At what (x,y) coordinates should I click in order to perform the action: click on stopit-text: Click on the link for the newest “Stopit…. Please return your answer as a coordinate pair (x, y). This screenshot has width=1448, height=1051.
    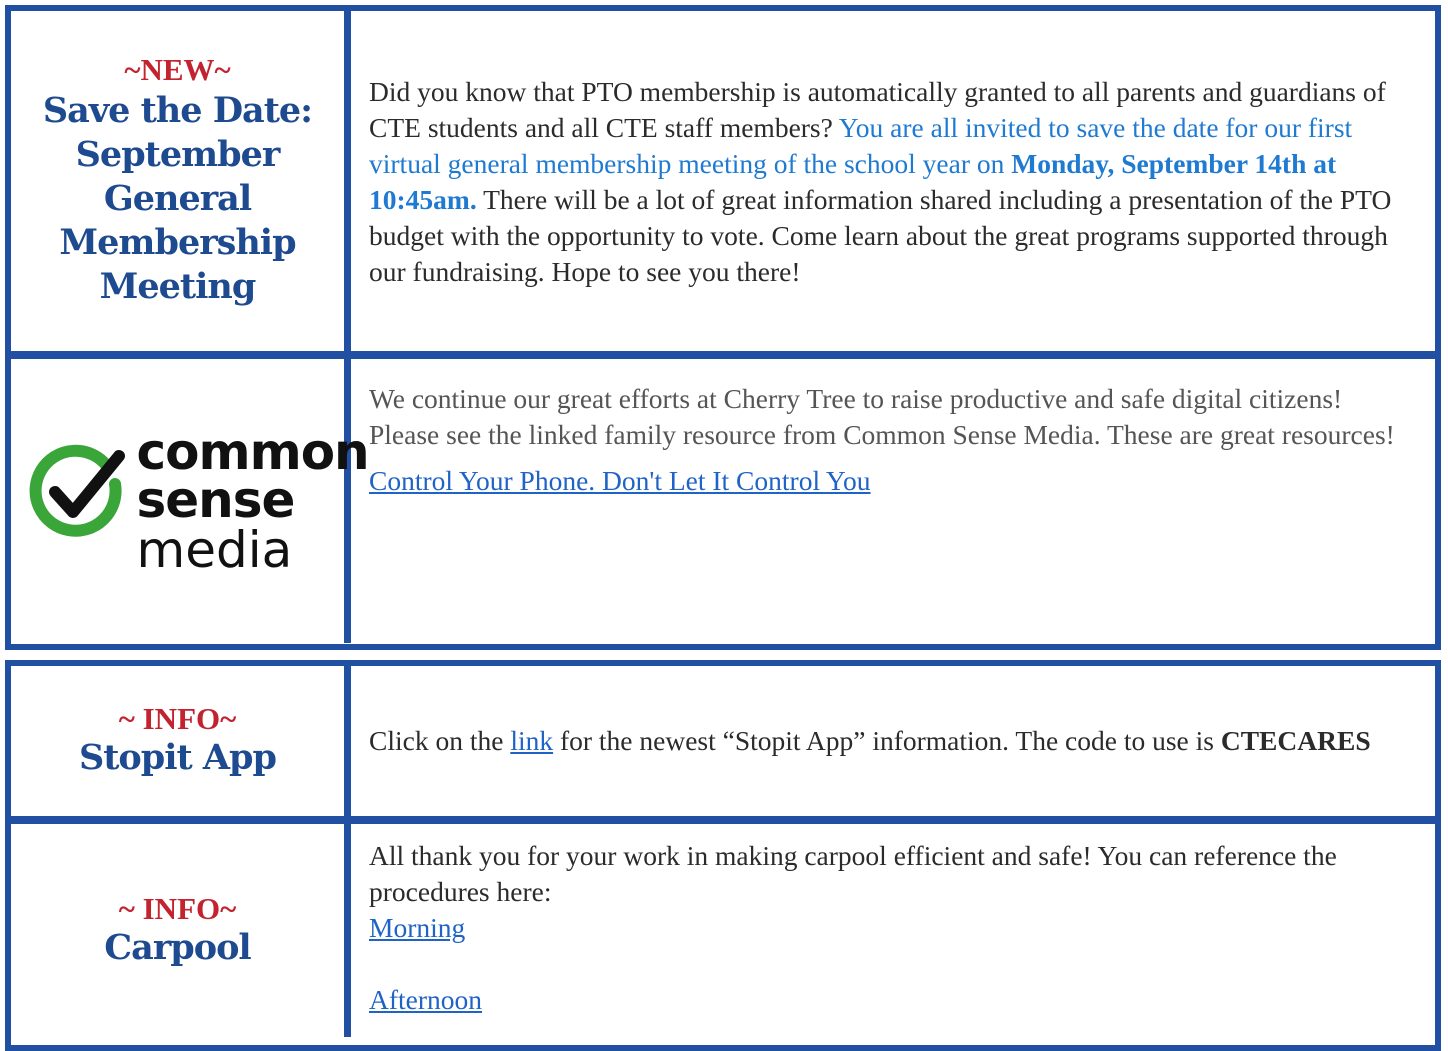
    Looking at the image, I should click on (870, 741).